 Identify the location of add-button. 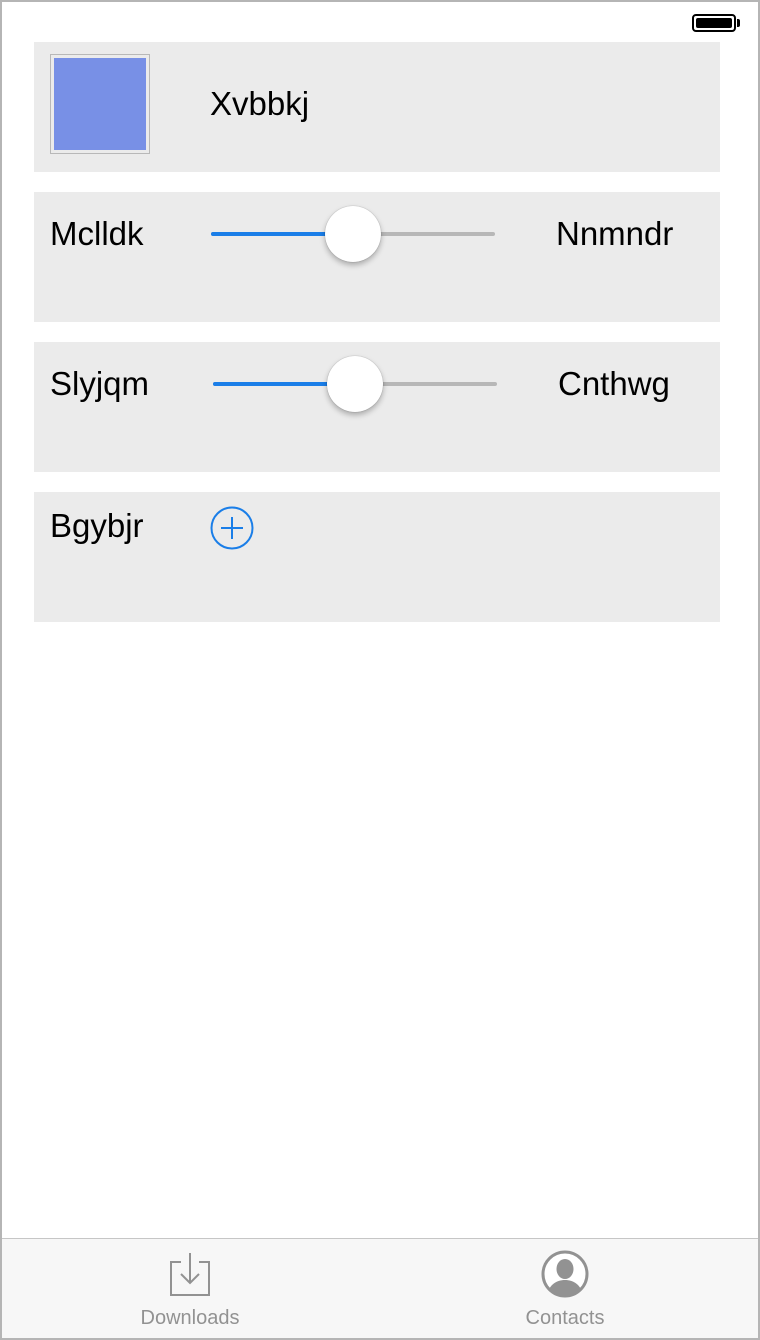
(232, 528).